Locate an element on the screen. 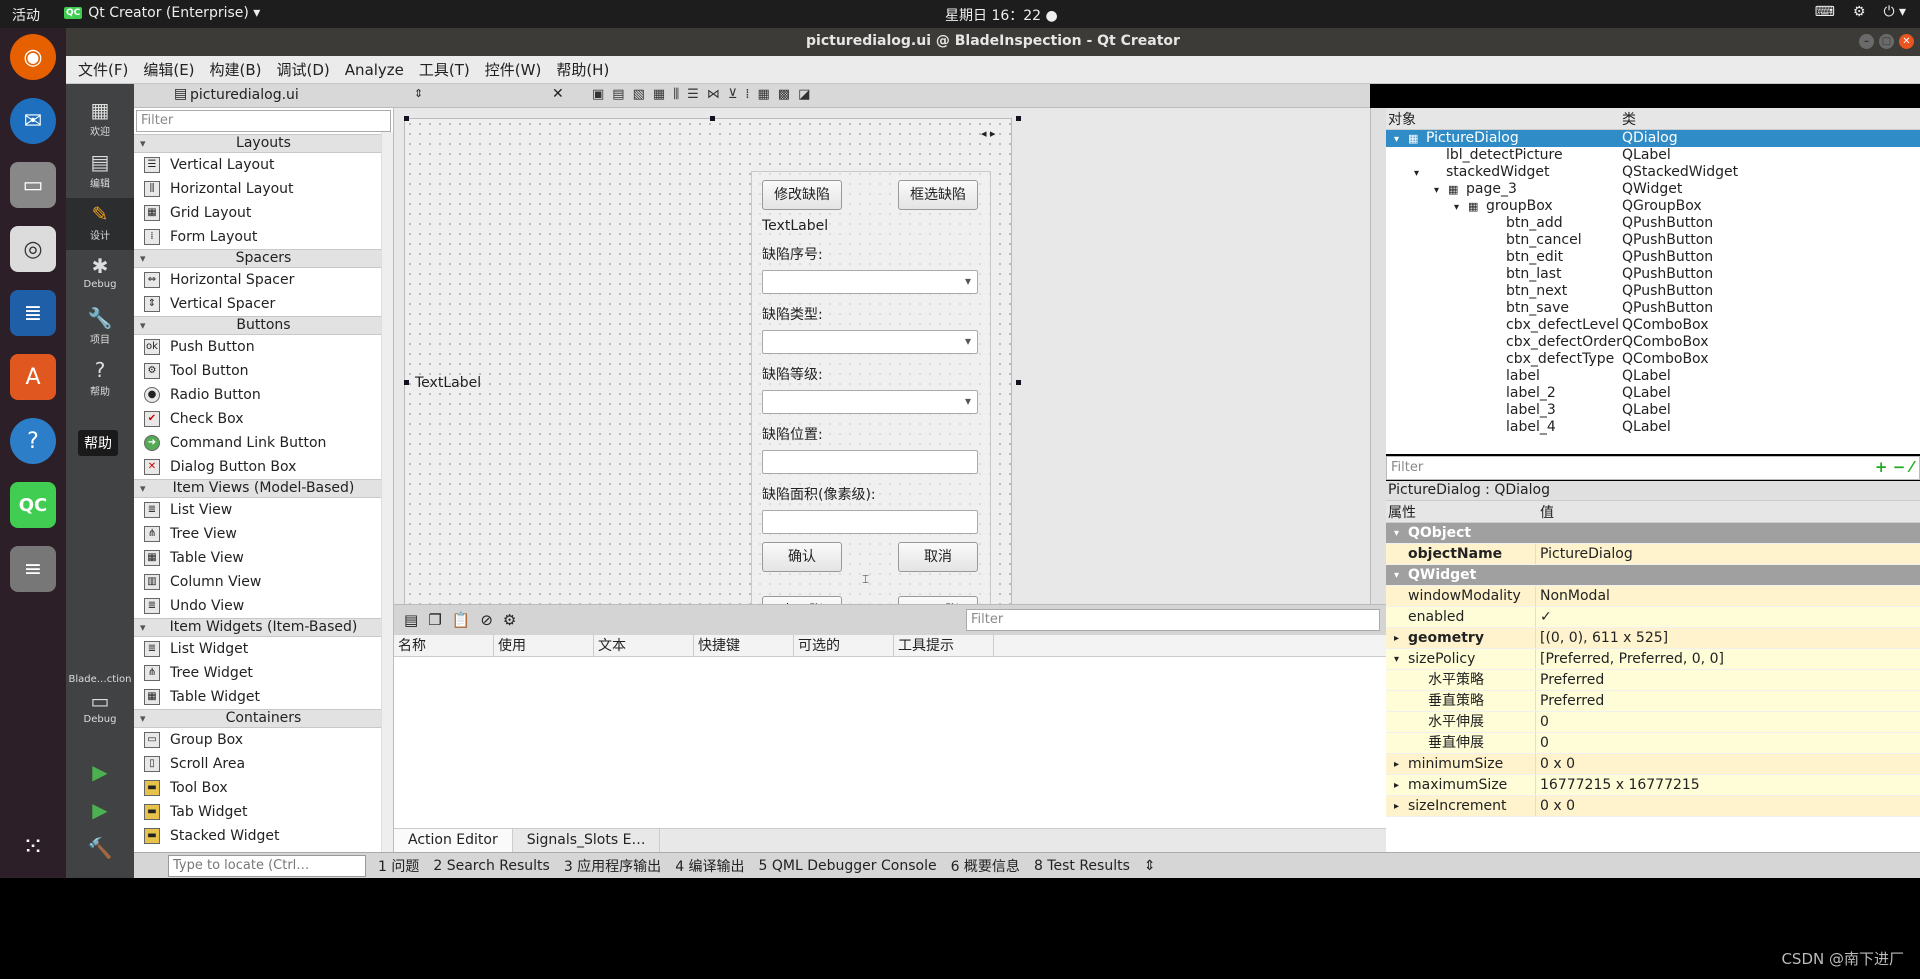 Image resolution: width=1920 pixels, height=979 pixels. widget-item: ⫼ Horizontal Layout is located at coordinates (263, 189).